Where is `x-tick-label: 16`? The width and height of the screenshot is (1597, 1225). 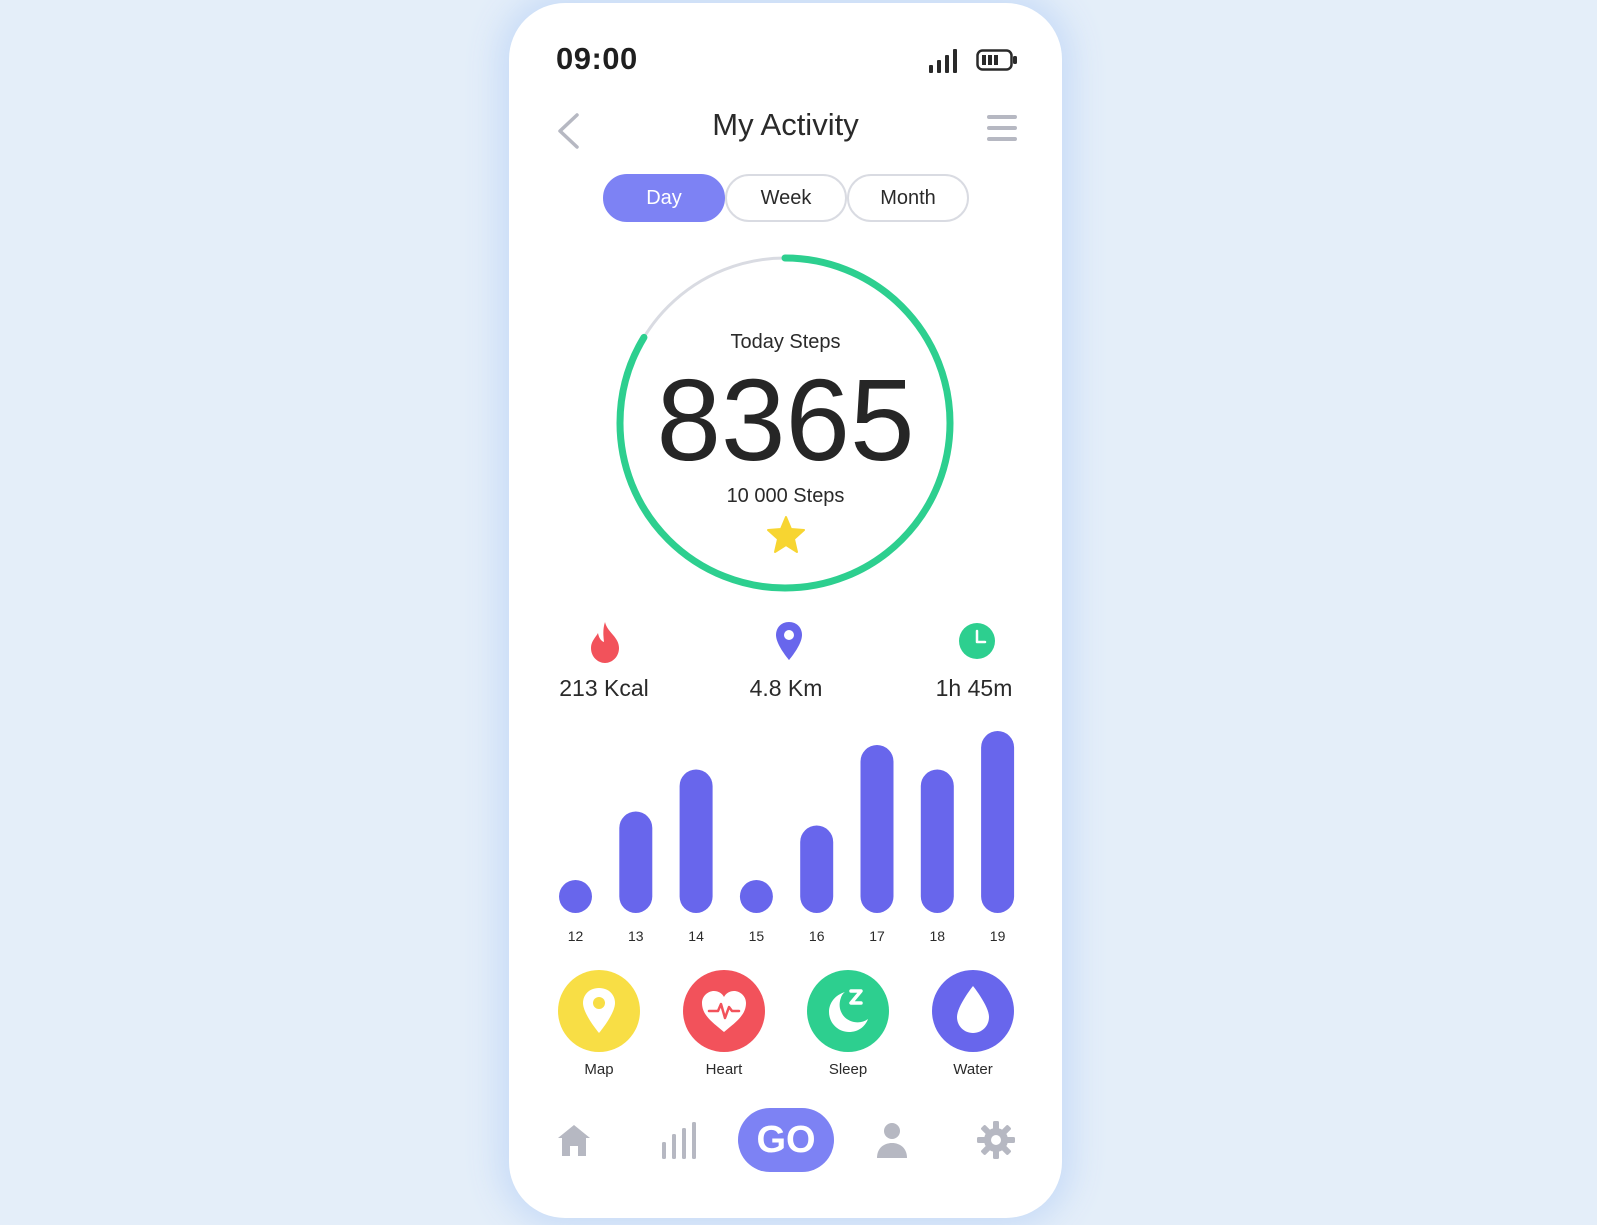
x-tick-label: 16 is located at coordinates (817, 936).